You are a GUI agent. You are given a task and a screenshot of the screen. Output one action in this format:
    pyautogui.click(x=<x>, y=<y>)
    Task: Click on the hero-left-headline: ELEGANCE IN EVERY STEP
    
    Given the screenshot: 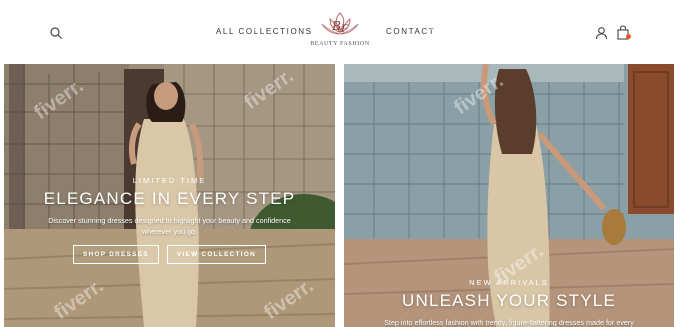 What is the action you would take?
    pyautogui.click(x=169, y=198)
    